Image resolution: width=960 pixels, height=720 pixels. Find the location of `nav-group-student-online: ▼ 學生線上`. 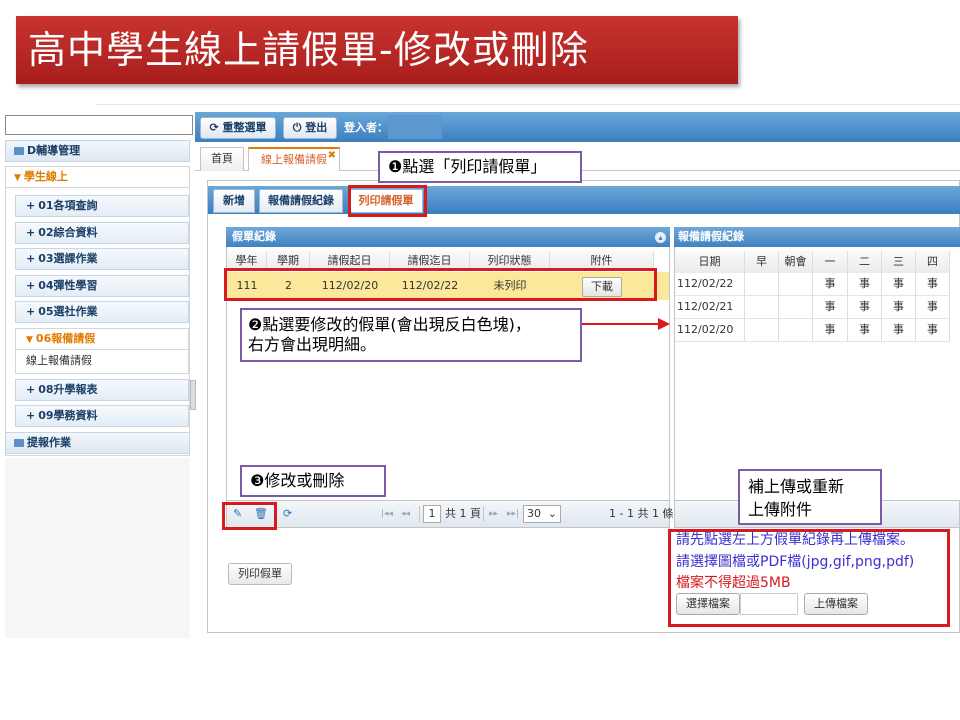

nav-group-student-online: ▼ 學生線上 is located at coordinates (97, 177).